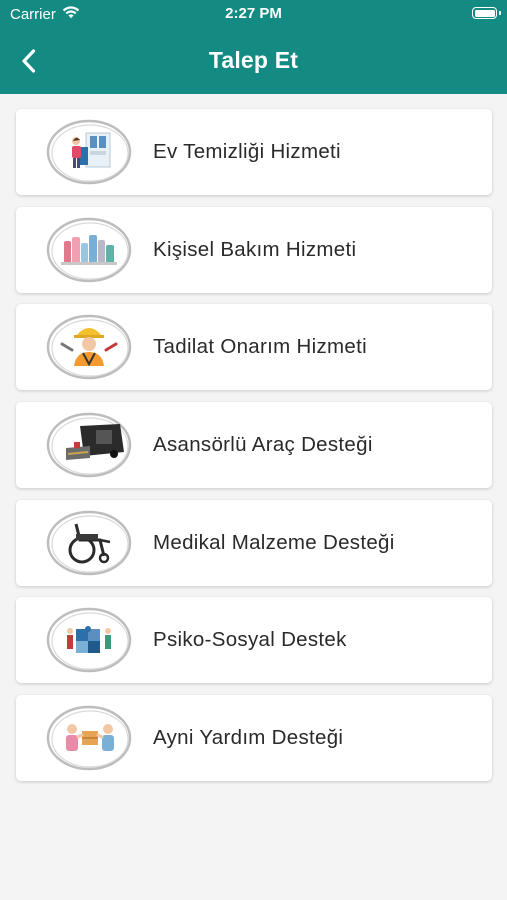 This screenshot has height=900, width=507. What do you see at coordinates (250, 640) in the screenshot?
I see `service-label: Psiko-Sosyal Destek` at bounding box center [250, 640].